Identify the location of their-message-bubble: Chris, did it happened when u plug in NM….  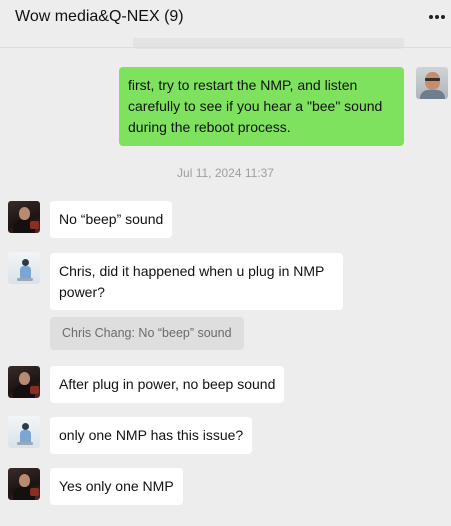
(196, 281).